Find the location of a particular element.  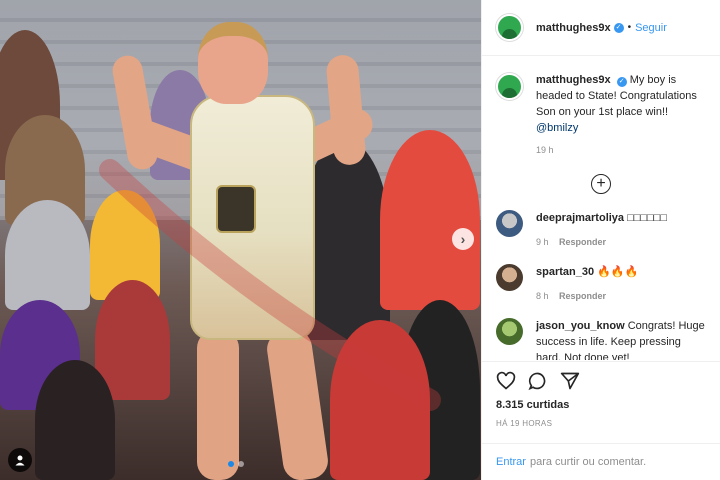

login-link: Entrar is located at coordinates (511, 462).